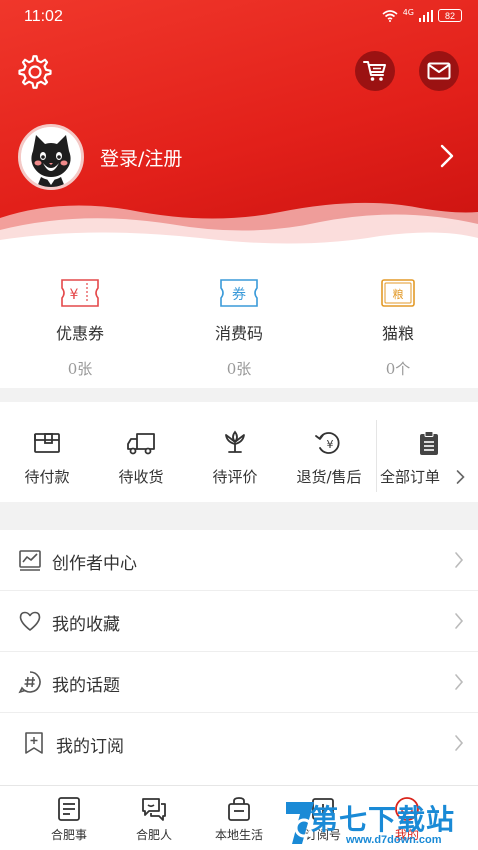 The height and width of the screenshot is (850, 478). I want to click on clipboard-icon, so click(429, 443).